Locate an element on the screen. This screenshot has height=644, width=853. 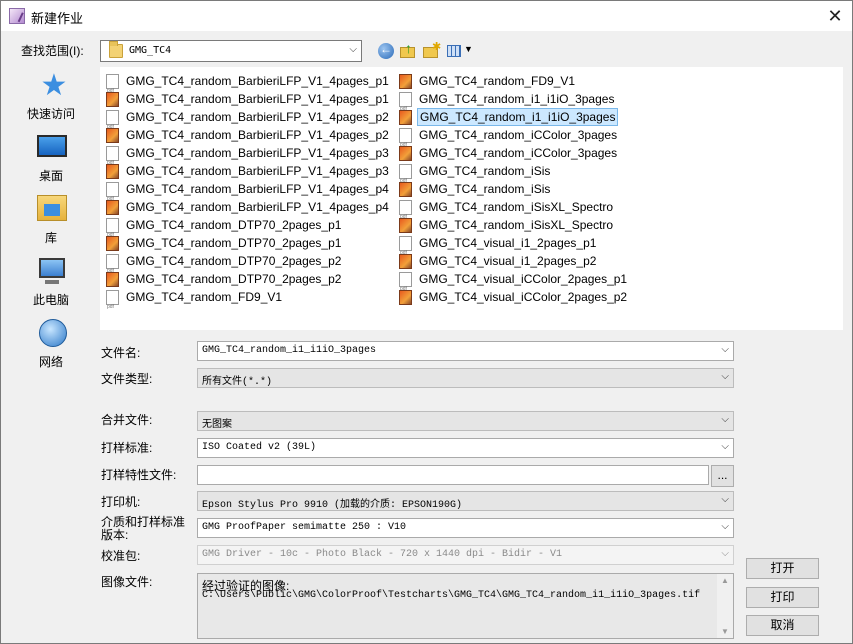
place-quick-access: ★ 快速访问 is located at coordinates (51, 97).